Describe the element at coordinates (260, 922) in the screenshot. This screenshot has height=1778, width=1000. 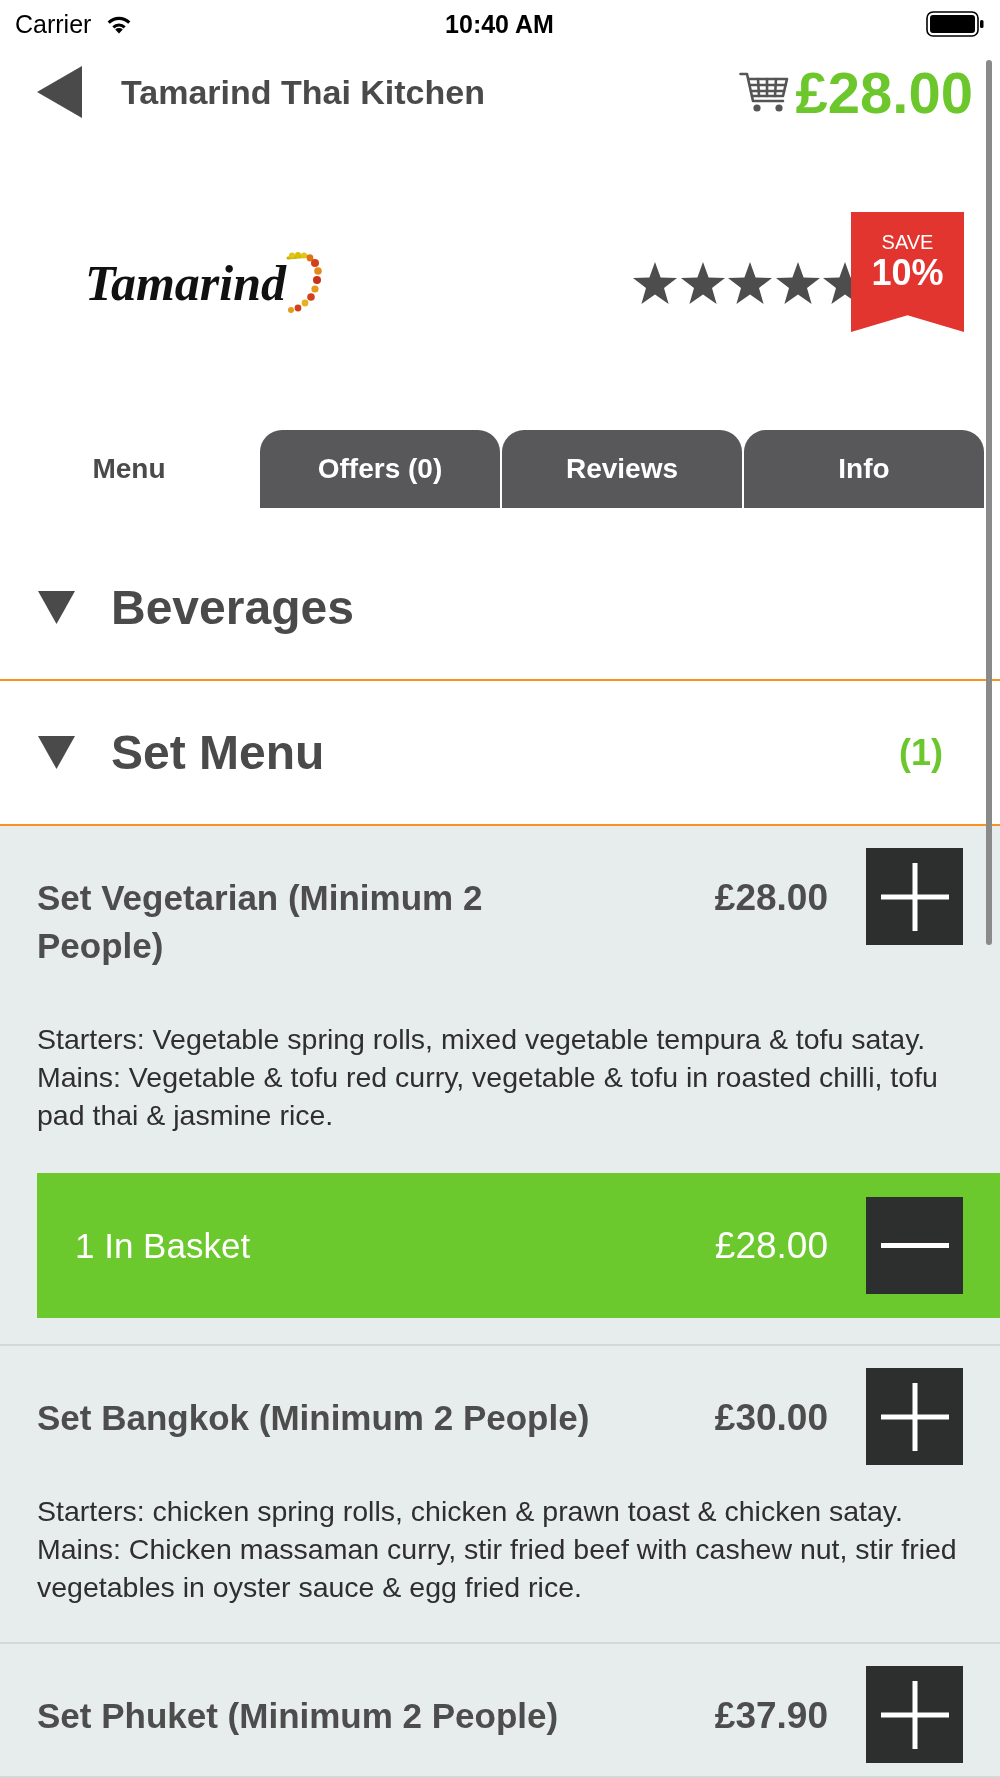
I see `item-name: Set Vegetarian (Minimum 2 People)` at that location.